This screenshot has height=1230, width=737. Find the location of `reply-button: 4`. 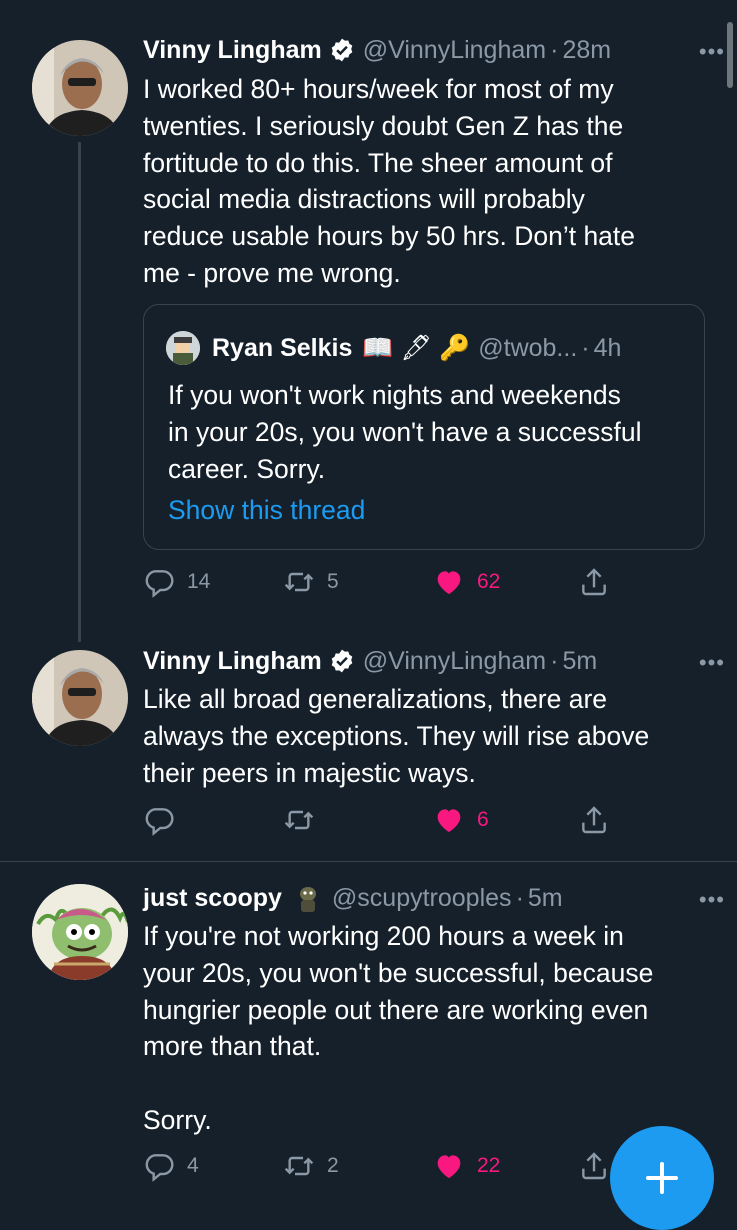

reply-button: 4 is located at coordinates (171, 1166).